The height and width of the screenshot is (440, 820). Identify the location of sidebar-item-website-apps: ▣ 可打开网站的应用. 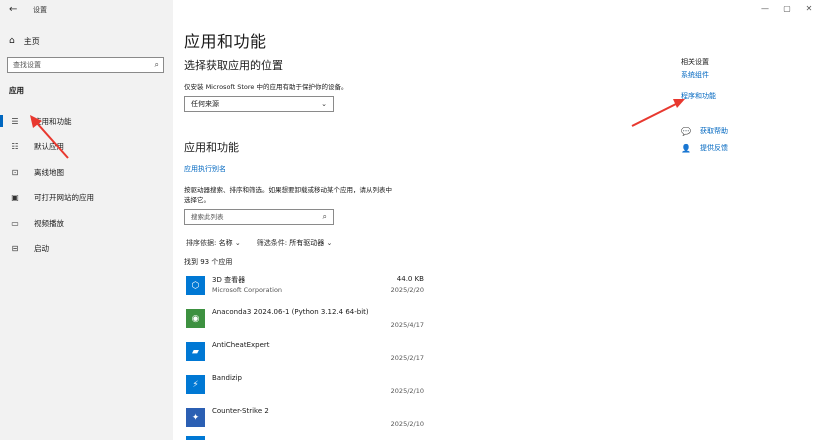
(86, 197).